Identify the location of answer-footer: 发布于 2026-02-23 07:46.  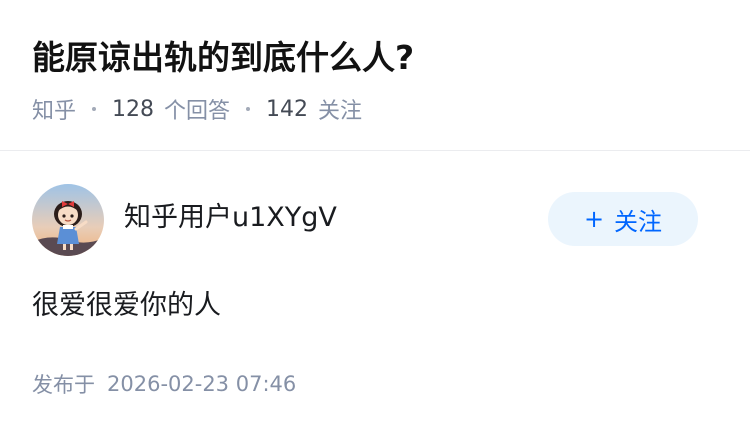
(164, 384).